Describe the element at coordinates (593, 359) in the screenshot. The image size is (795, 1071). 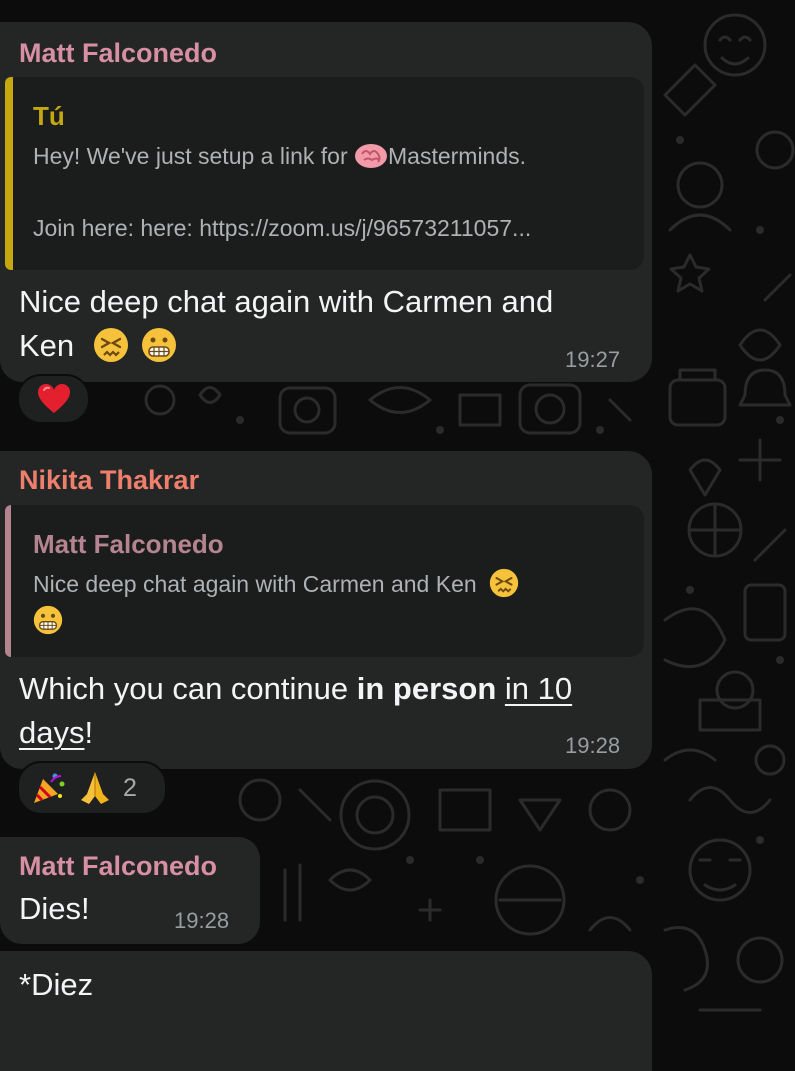
I see `message-timestamp: 19:27` at that location.